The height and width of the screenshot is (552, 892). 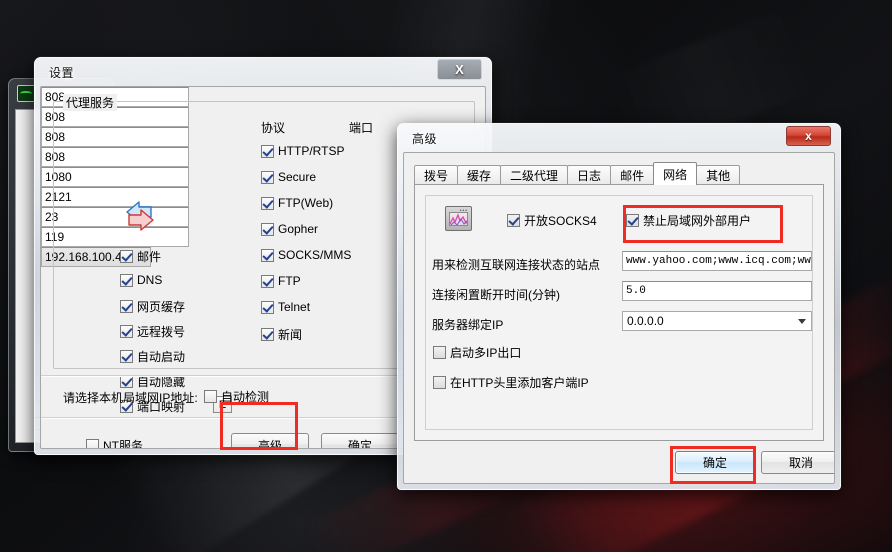 What do you see at coordinates (130, 398) in the screenshot?
I see `lan-ip-label: 请选择本机局域网IP地址:` at bounding box center [130, 398].